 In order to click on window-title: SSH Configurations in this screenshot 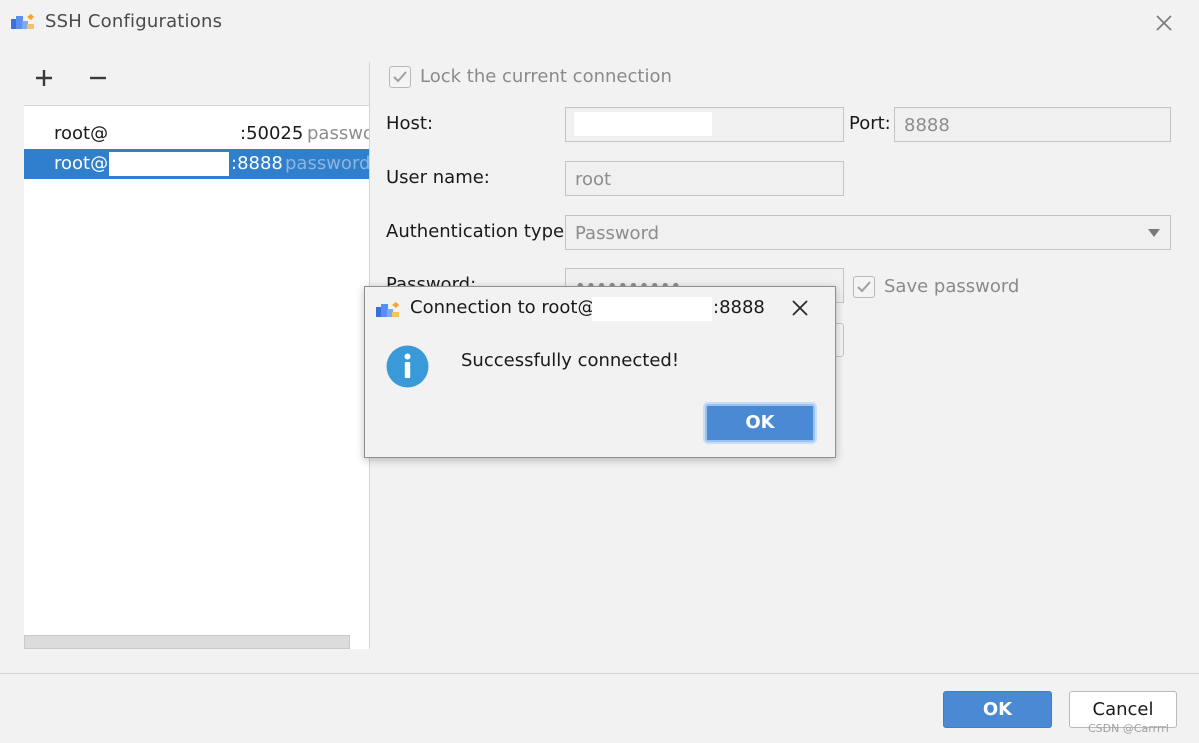, I will do `click(134, 21)`.